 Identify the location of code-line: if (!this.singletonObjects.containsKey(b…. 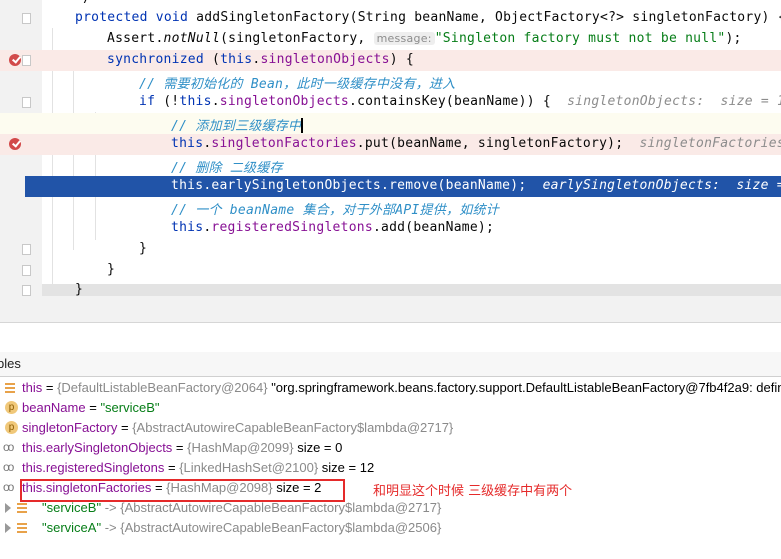
(390, 102).